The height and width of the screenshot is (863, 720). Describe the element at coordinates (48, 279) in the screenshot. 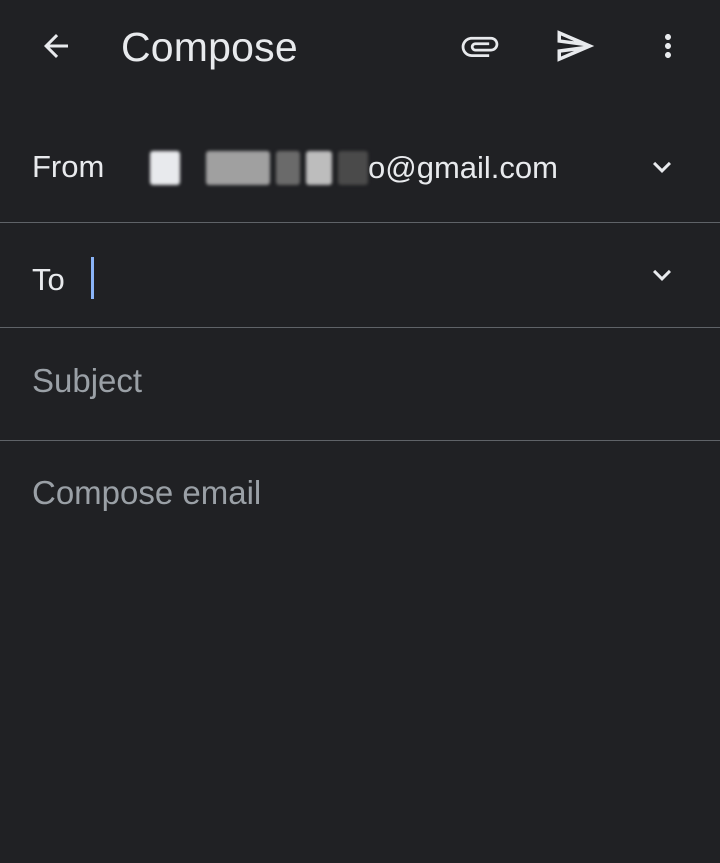

I see `to-label: To` at that location.